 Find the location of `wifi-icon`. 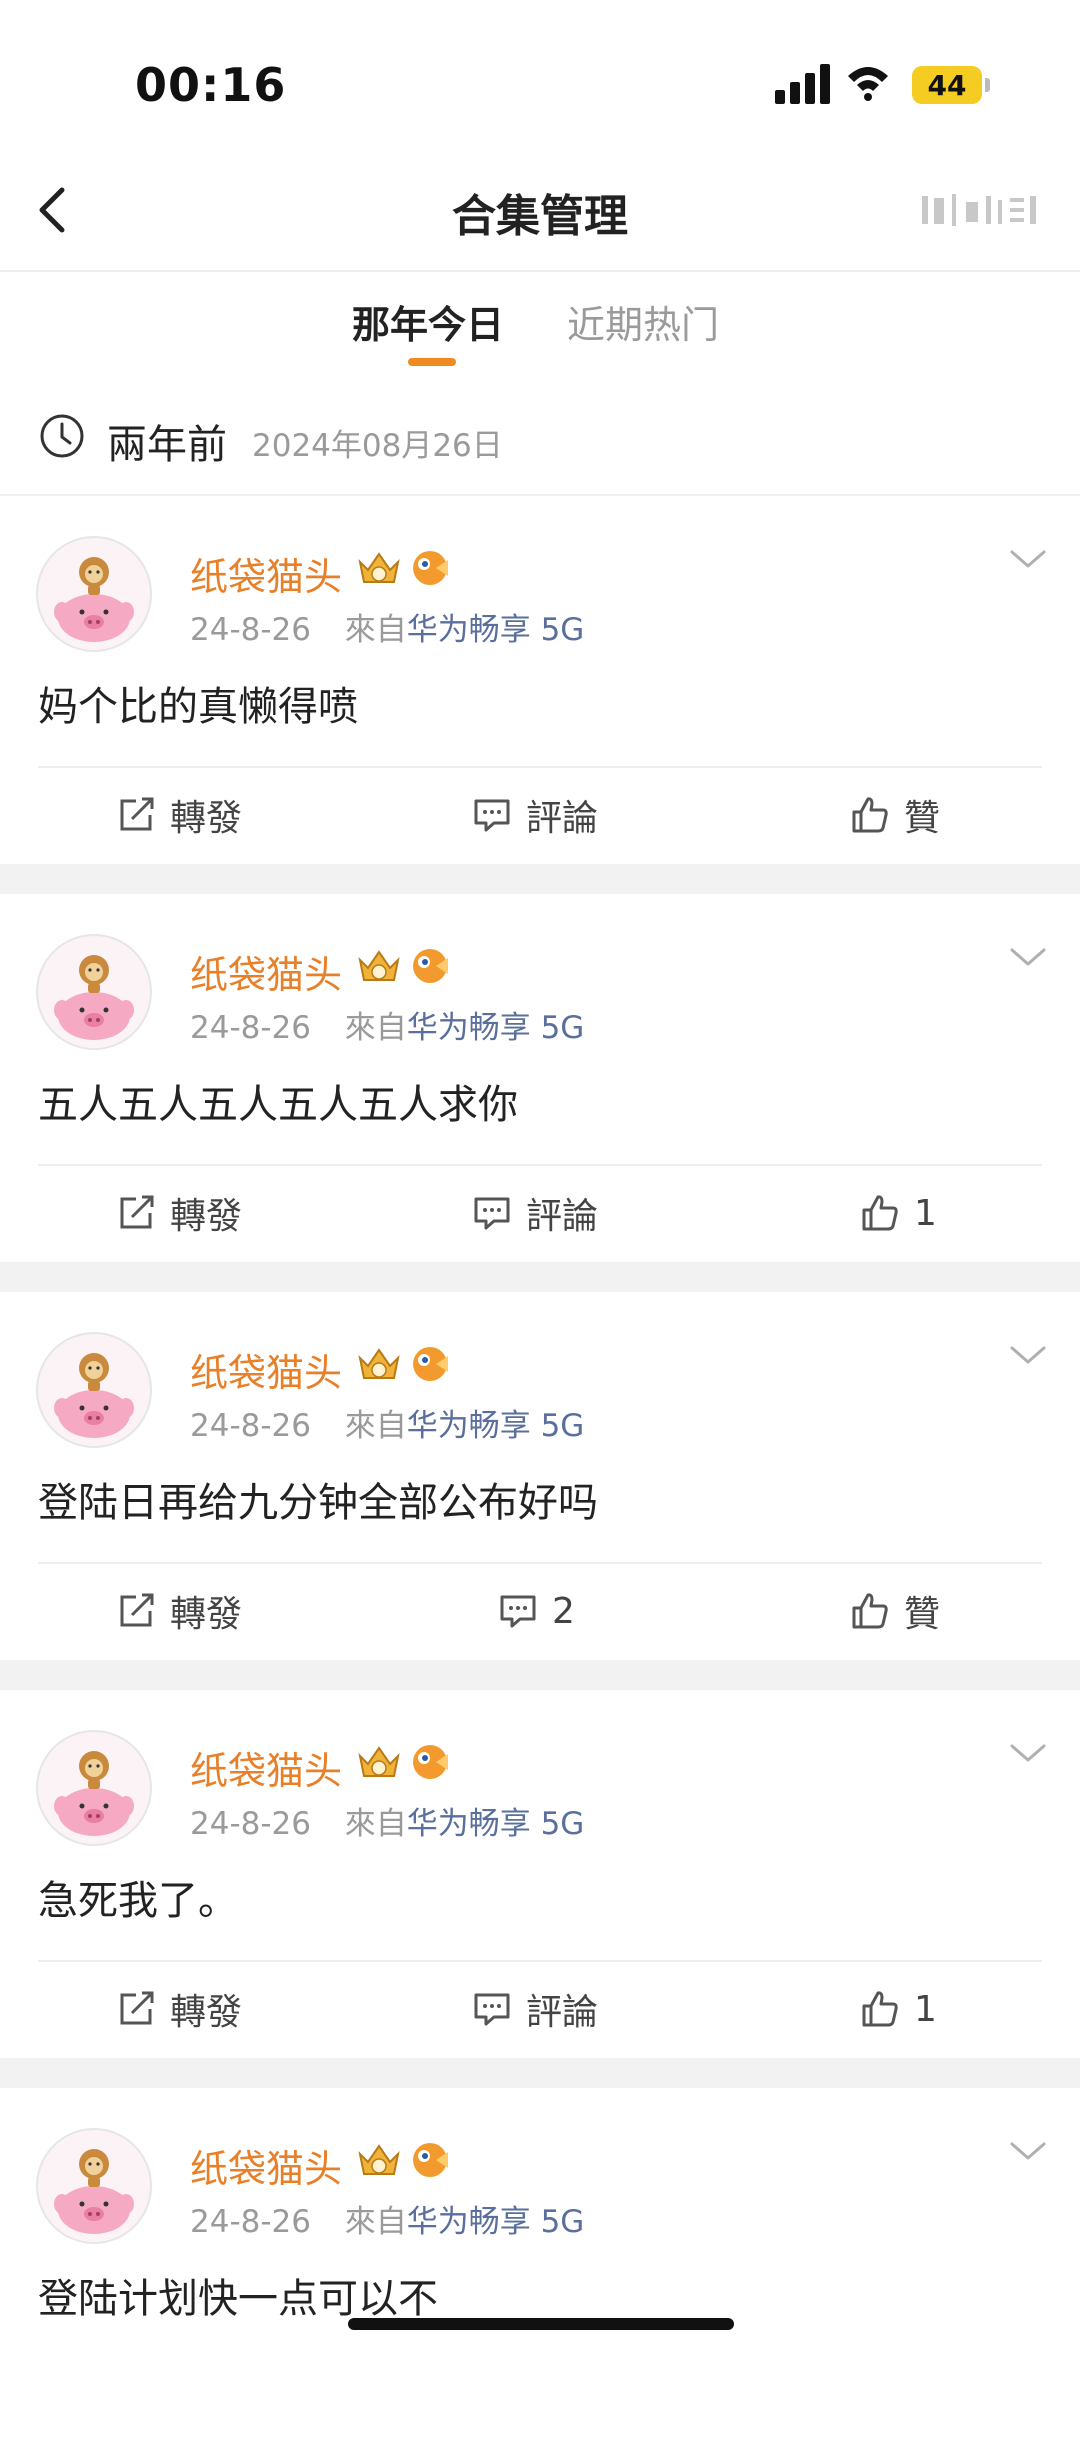

wifi-icon is located at coordinates (868, 84).